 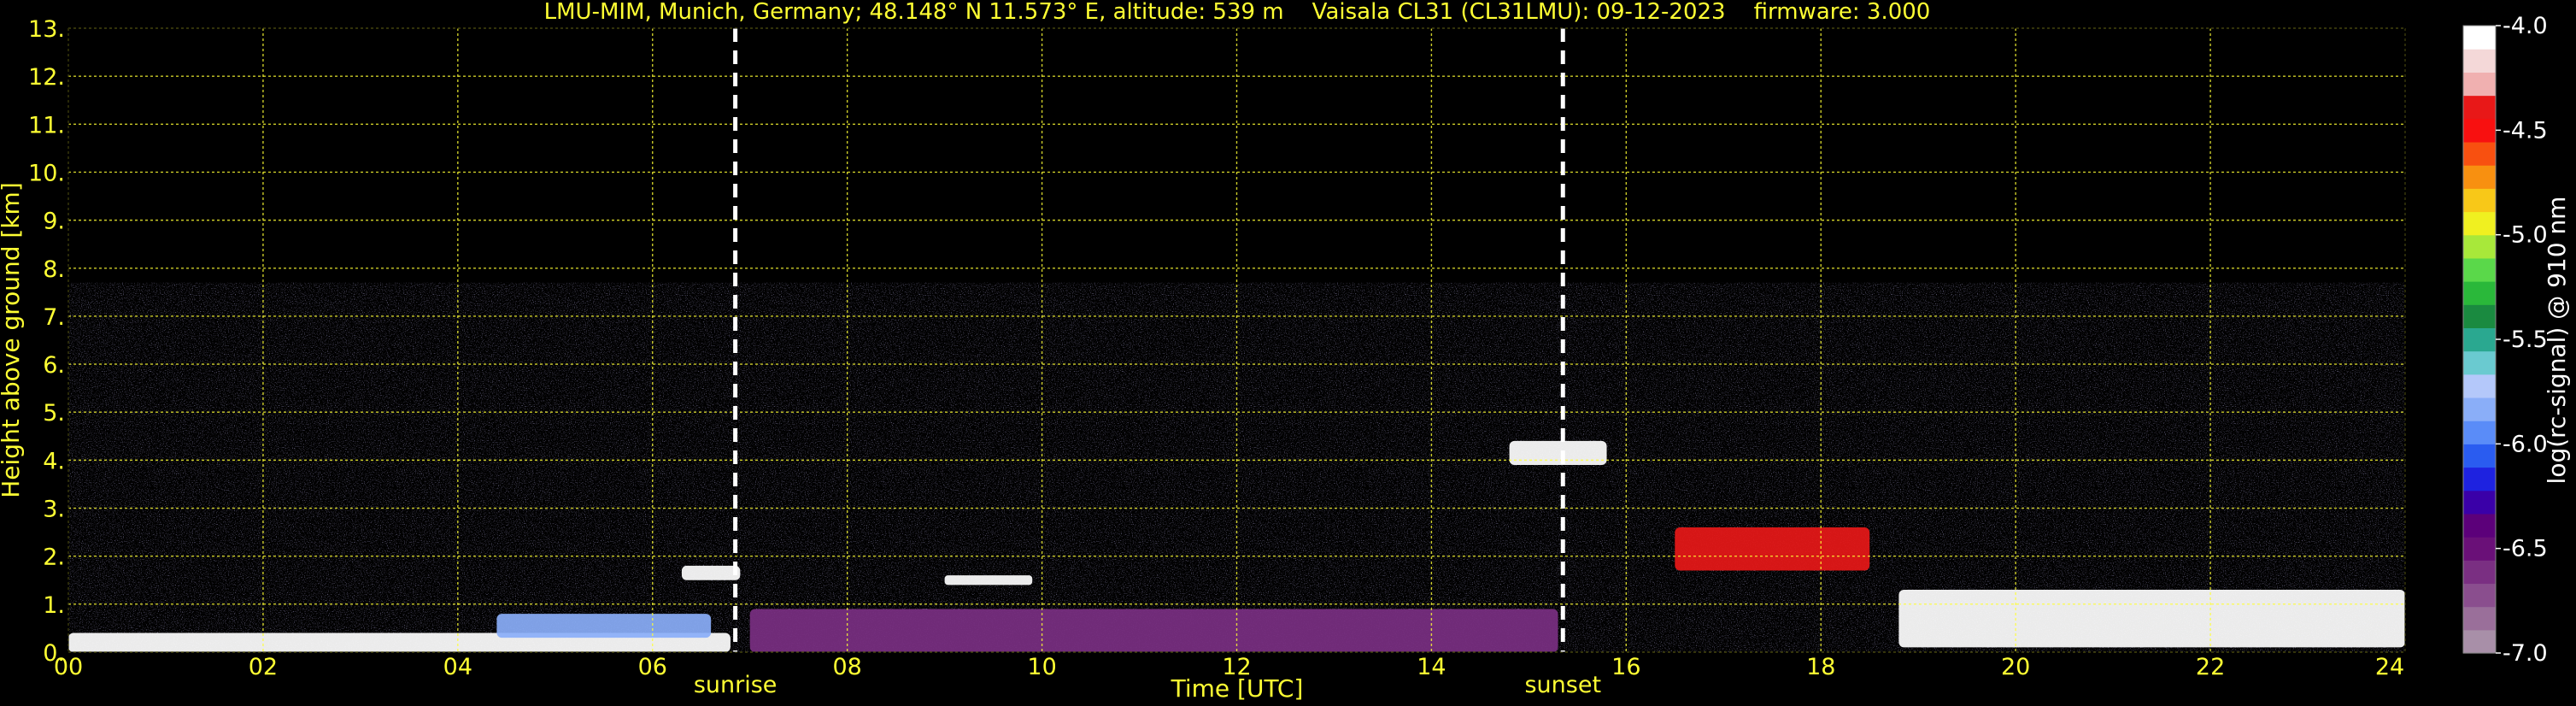 What do you see at coordinates (2015, 667) in the screenshot?
I see `x-tick-label: 20` at bounding box center [2015, 667].